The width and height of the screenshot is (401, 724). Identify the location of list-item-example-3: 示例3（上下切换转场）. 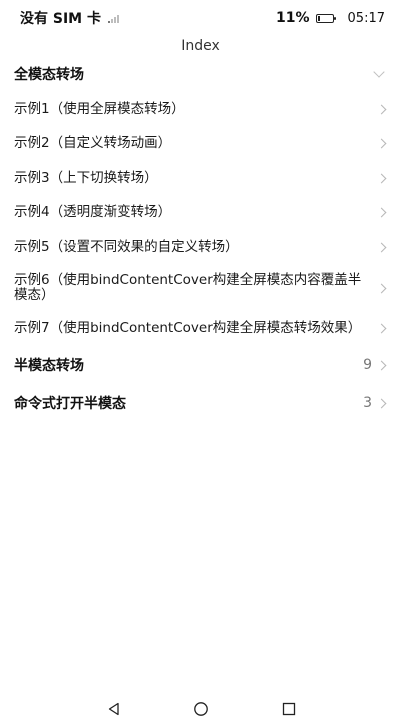
(200, 178).